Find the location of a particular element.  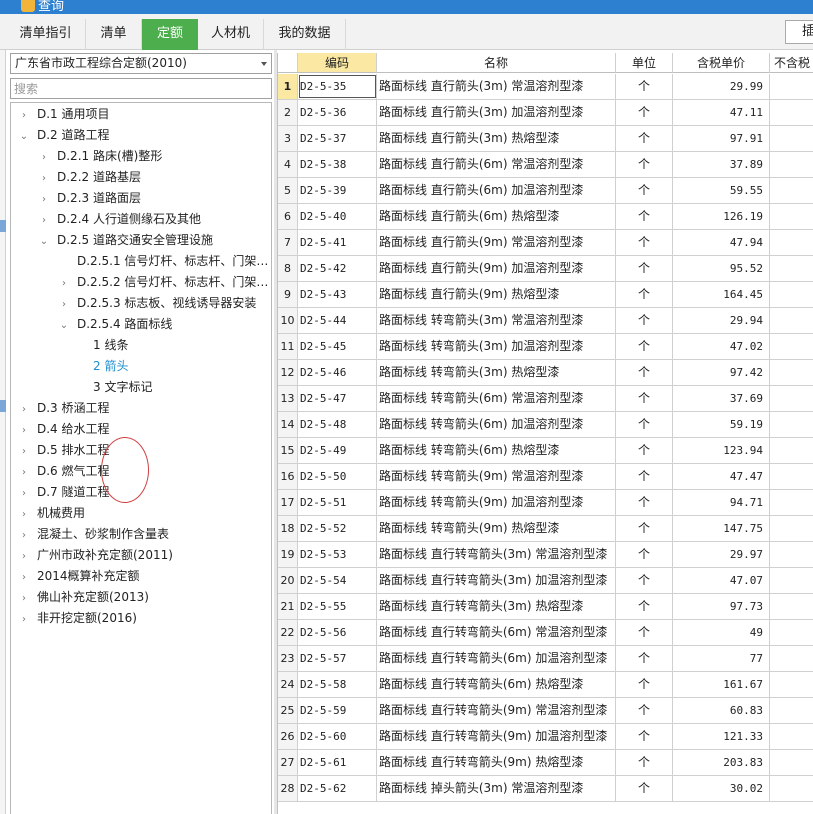

tree-node: › D.5 排水工程 is located at coordinates (63, 450).